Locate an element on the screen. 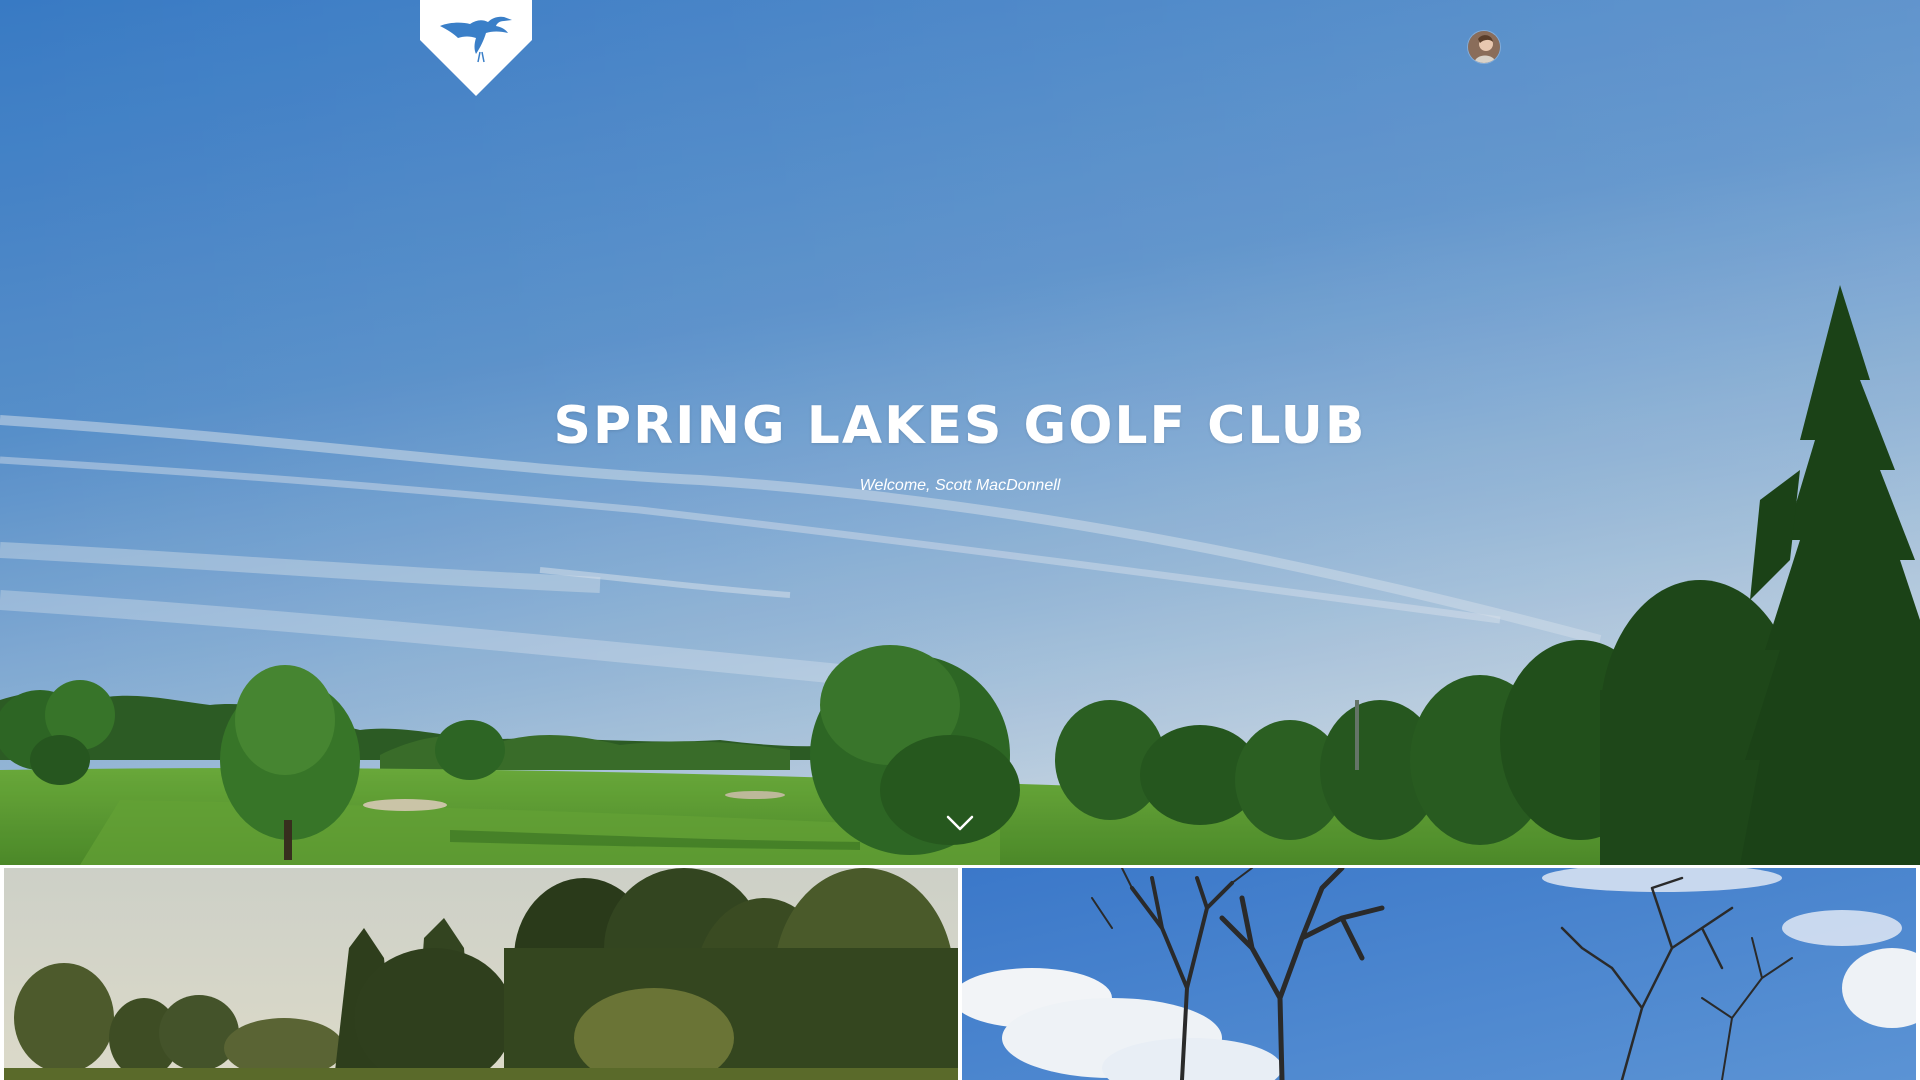 The width and height of the screenshot is (1920, 1080). hero-welcome-text: Welcome, Scott MacDonnell is located at coordinates (960, 485).